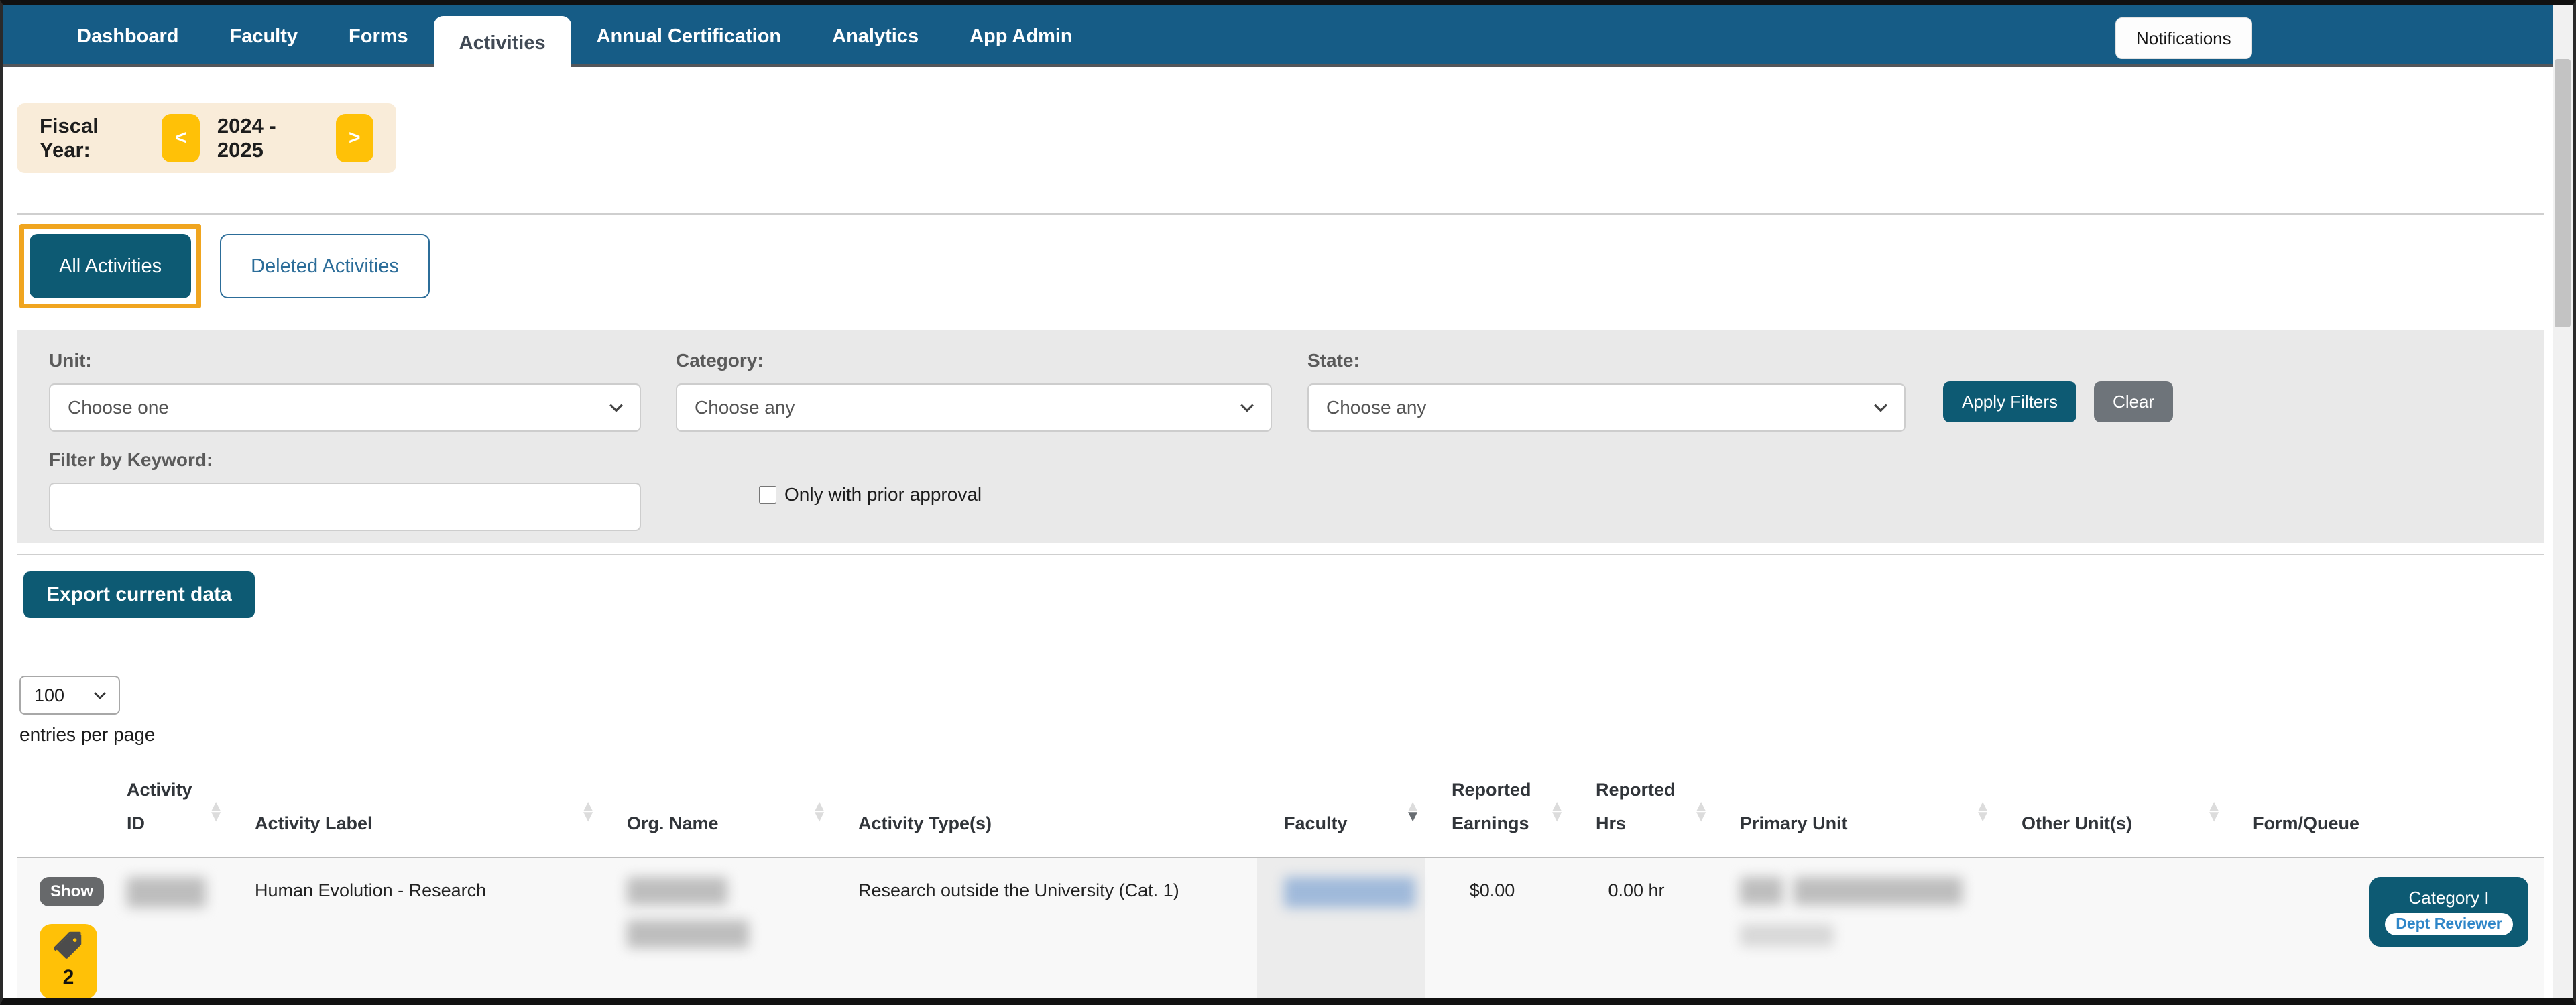 This screenshot has width=2576, height=1005. Describe the element at coordinates (1021, 36) in the screenshot. I see `nav-item-app-admin: App Admin` at that location.